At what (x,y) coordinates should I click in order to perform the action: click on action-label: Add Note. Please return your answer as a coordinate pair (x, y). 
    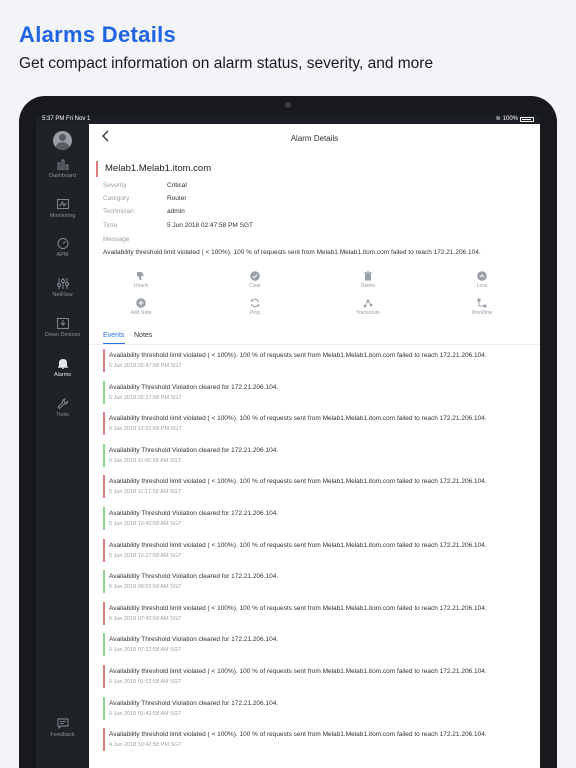
    Looking at the image, I should click on (141, 313).